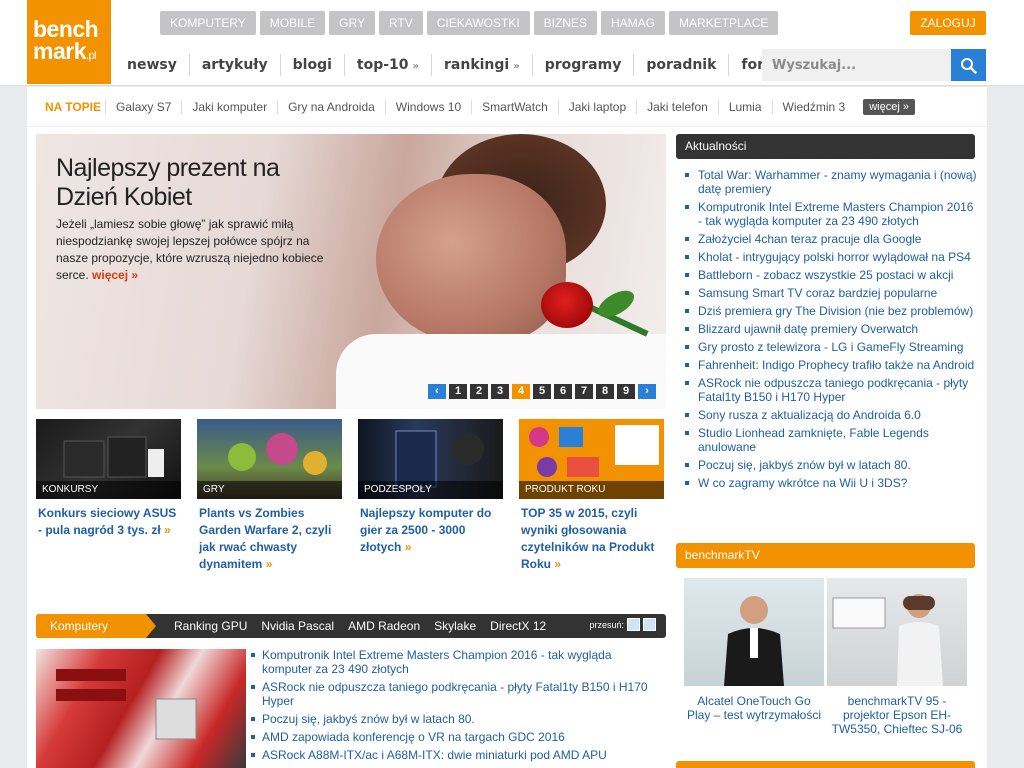 This screenshot has width=1024, height=768. Describe the element at coordinates (311, 65) in the screenshot. I see `nav-blogi: blogi` at that location.